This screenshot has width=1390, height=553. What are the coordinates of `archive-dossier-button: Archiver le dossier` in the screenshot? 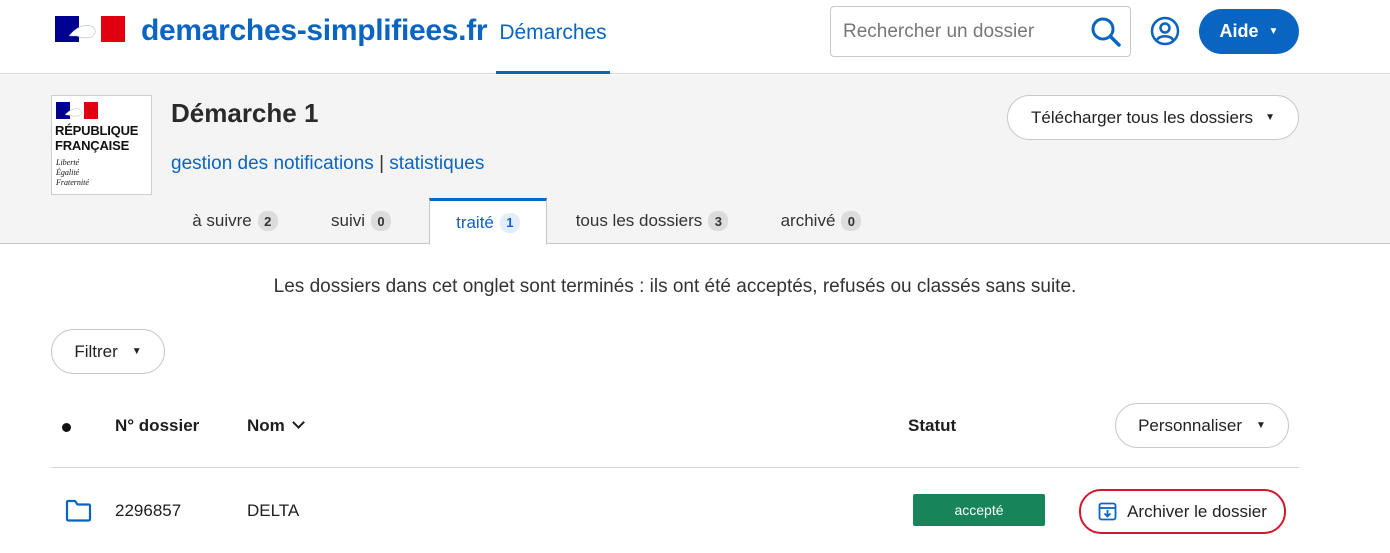 It's located at (1182, 511).